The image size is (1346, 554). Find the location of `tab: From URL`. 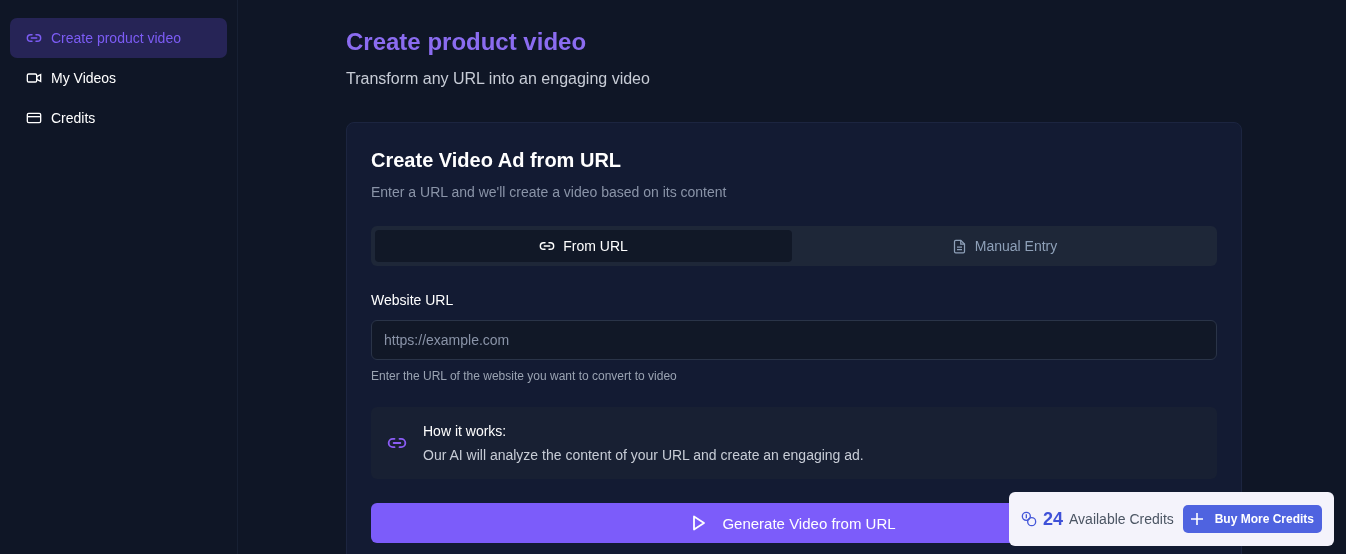

tab: From URL is located at coordinates (583, 246).